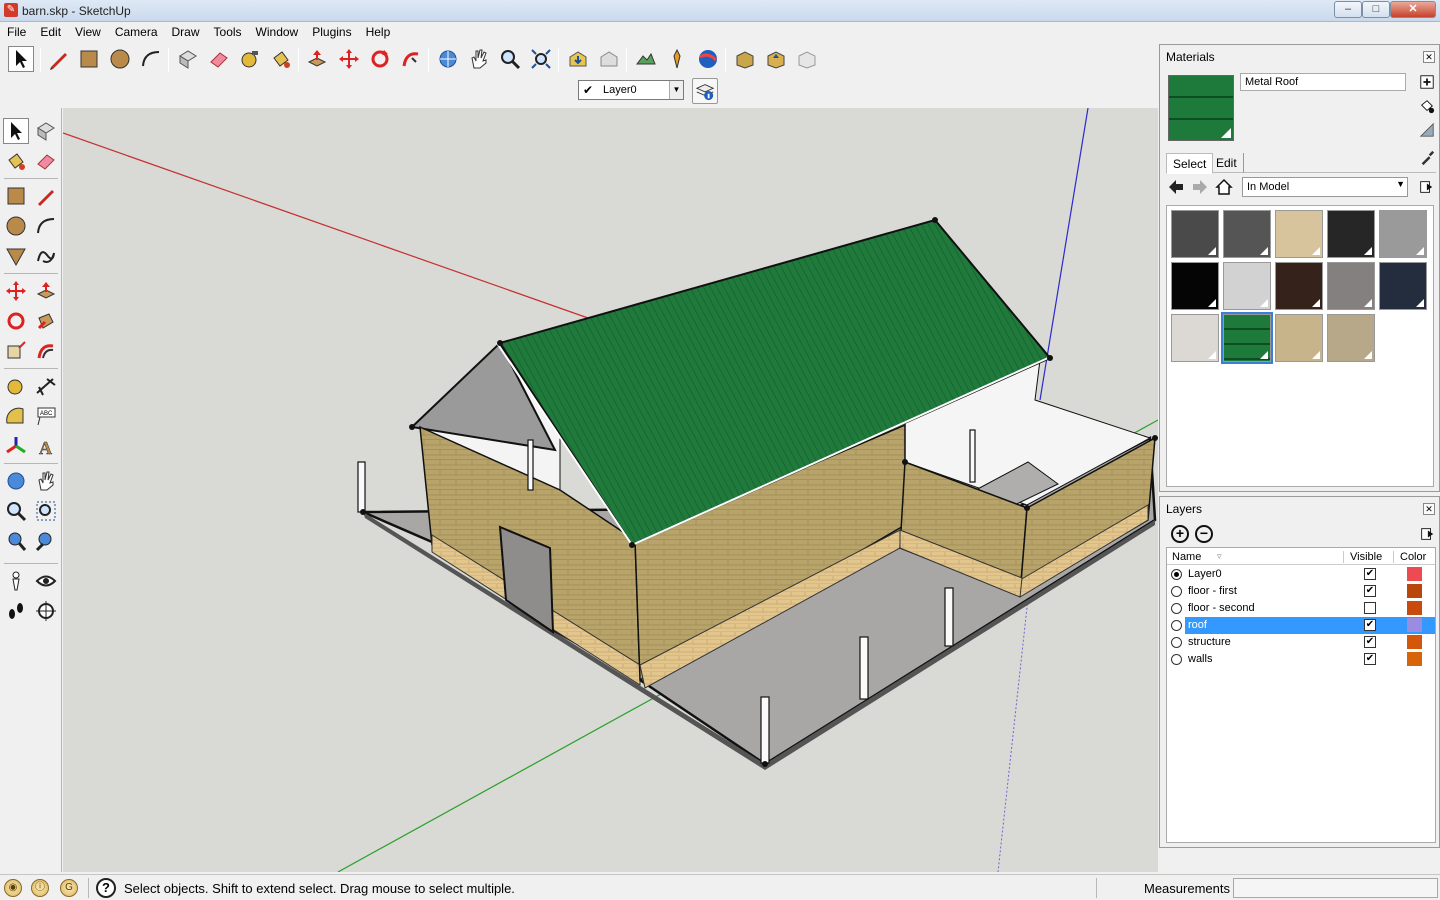 Image resolution: width=1440 pixels, height=900 pixels. What do you see at coordinates (46, 196) in the screenshot?
I see `line-tool` at bounding box center [46, 196].